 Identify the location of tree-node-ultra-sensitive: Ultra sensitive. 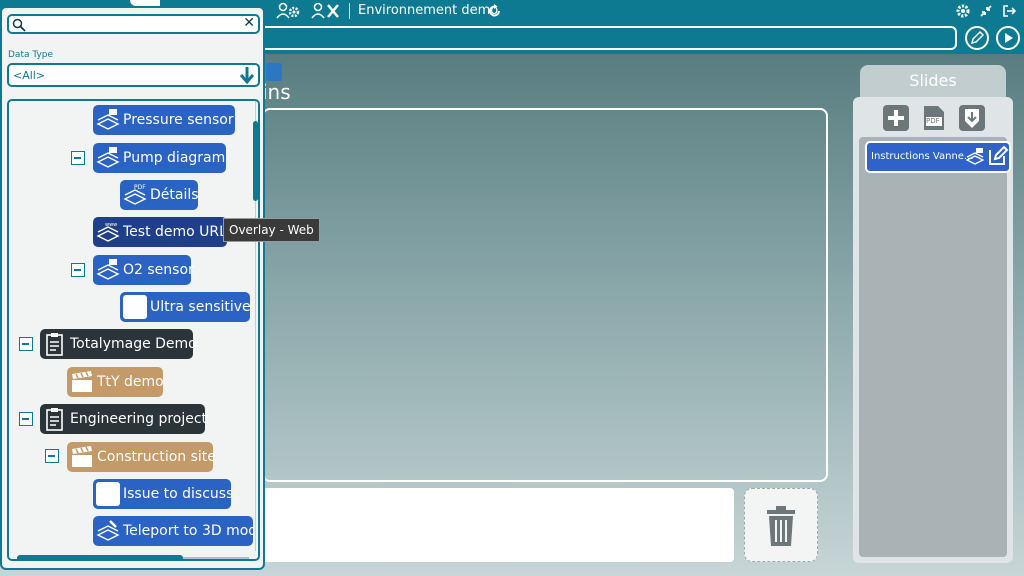
(185, 307).